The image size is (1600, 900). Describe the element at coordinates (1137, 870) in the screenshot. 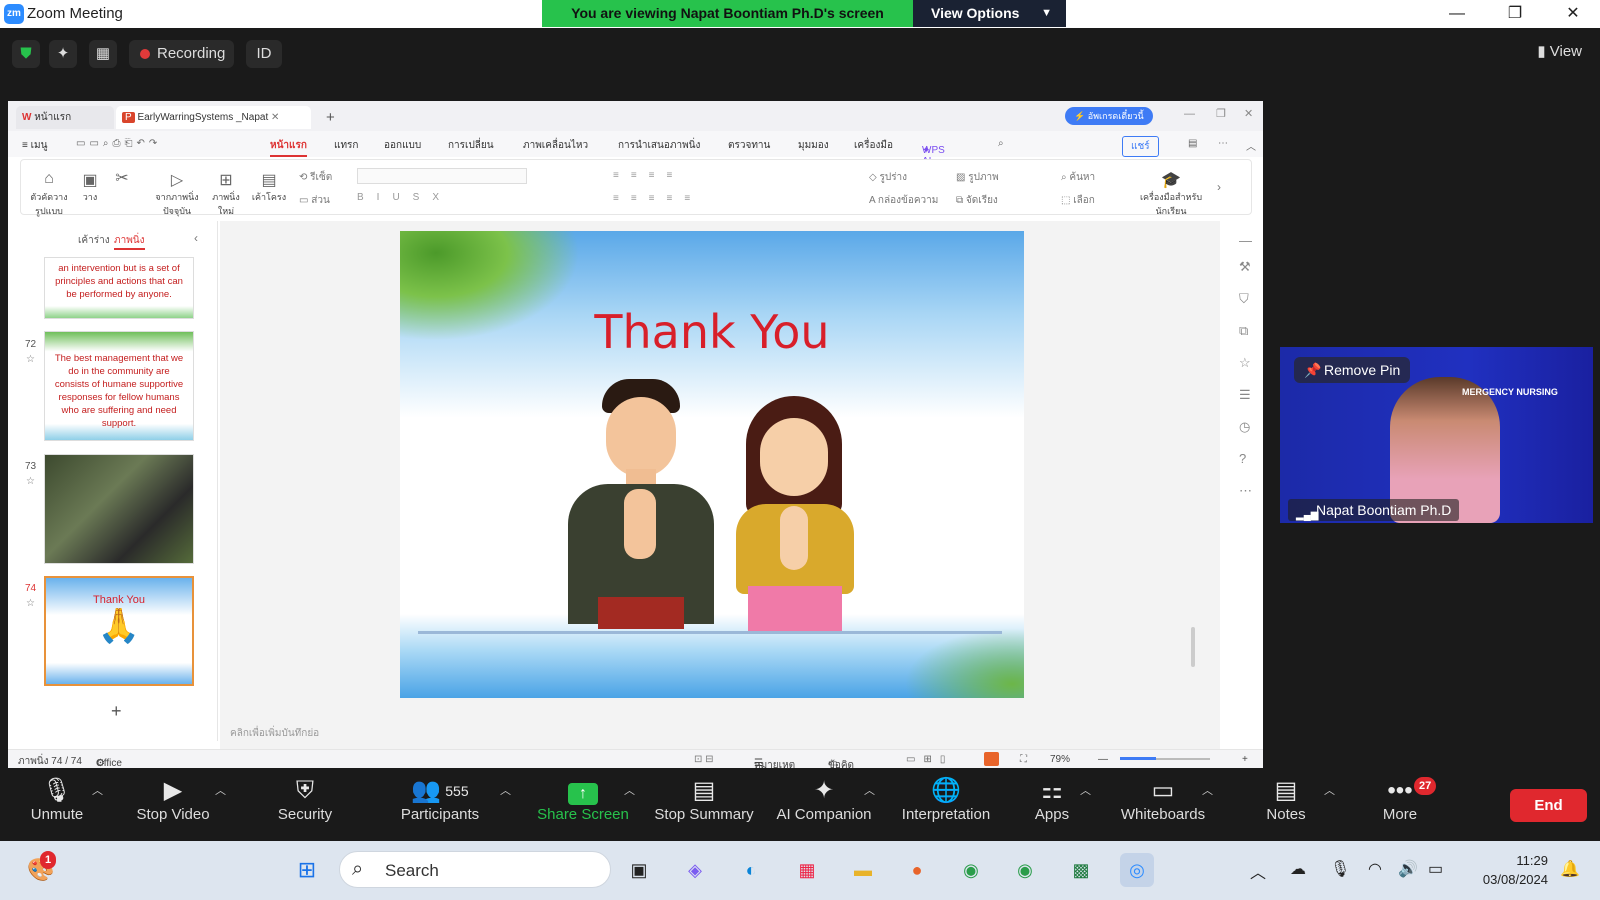

I see `zoom-taskbar-icon: ◎` at that location.